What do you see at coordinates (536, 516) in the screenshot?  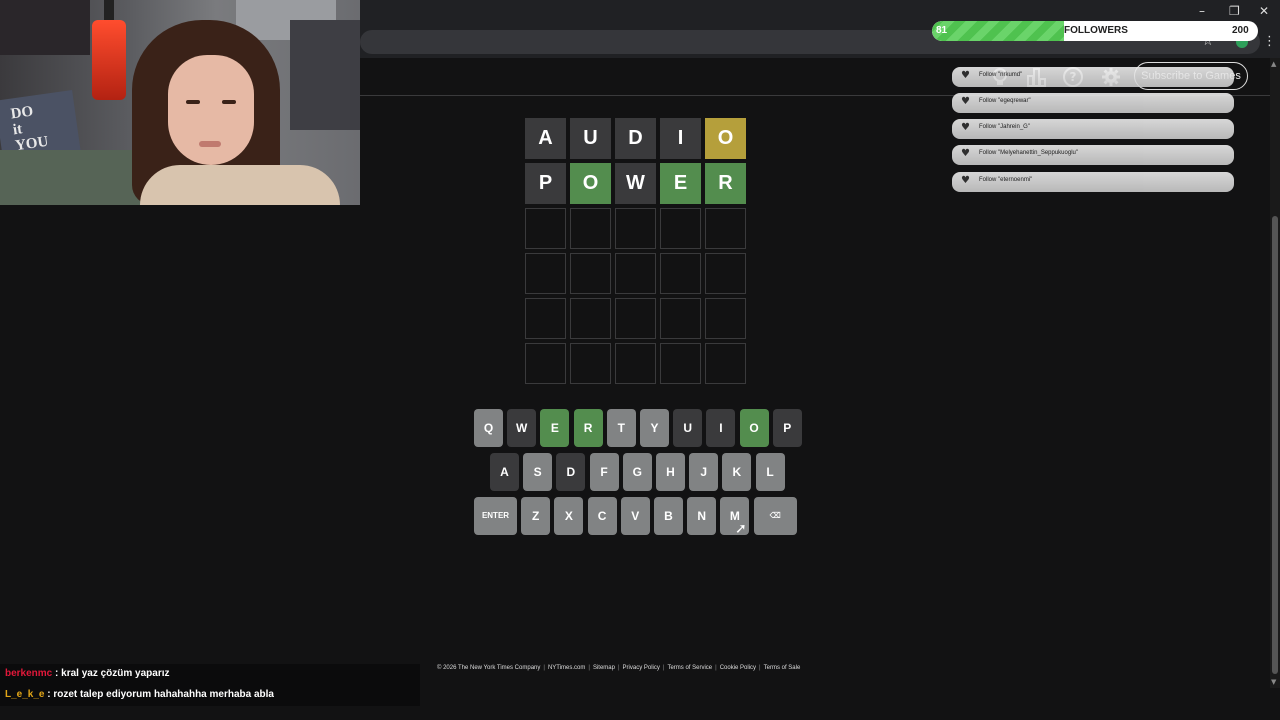 I see `key-z: Z` at bounding box center [536, 516].